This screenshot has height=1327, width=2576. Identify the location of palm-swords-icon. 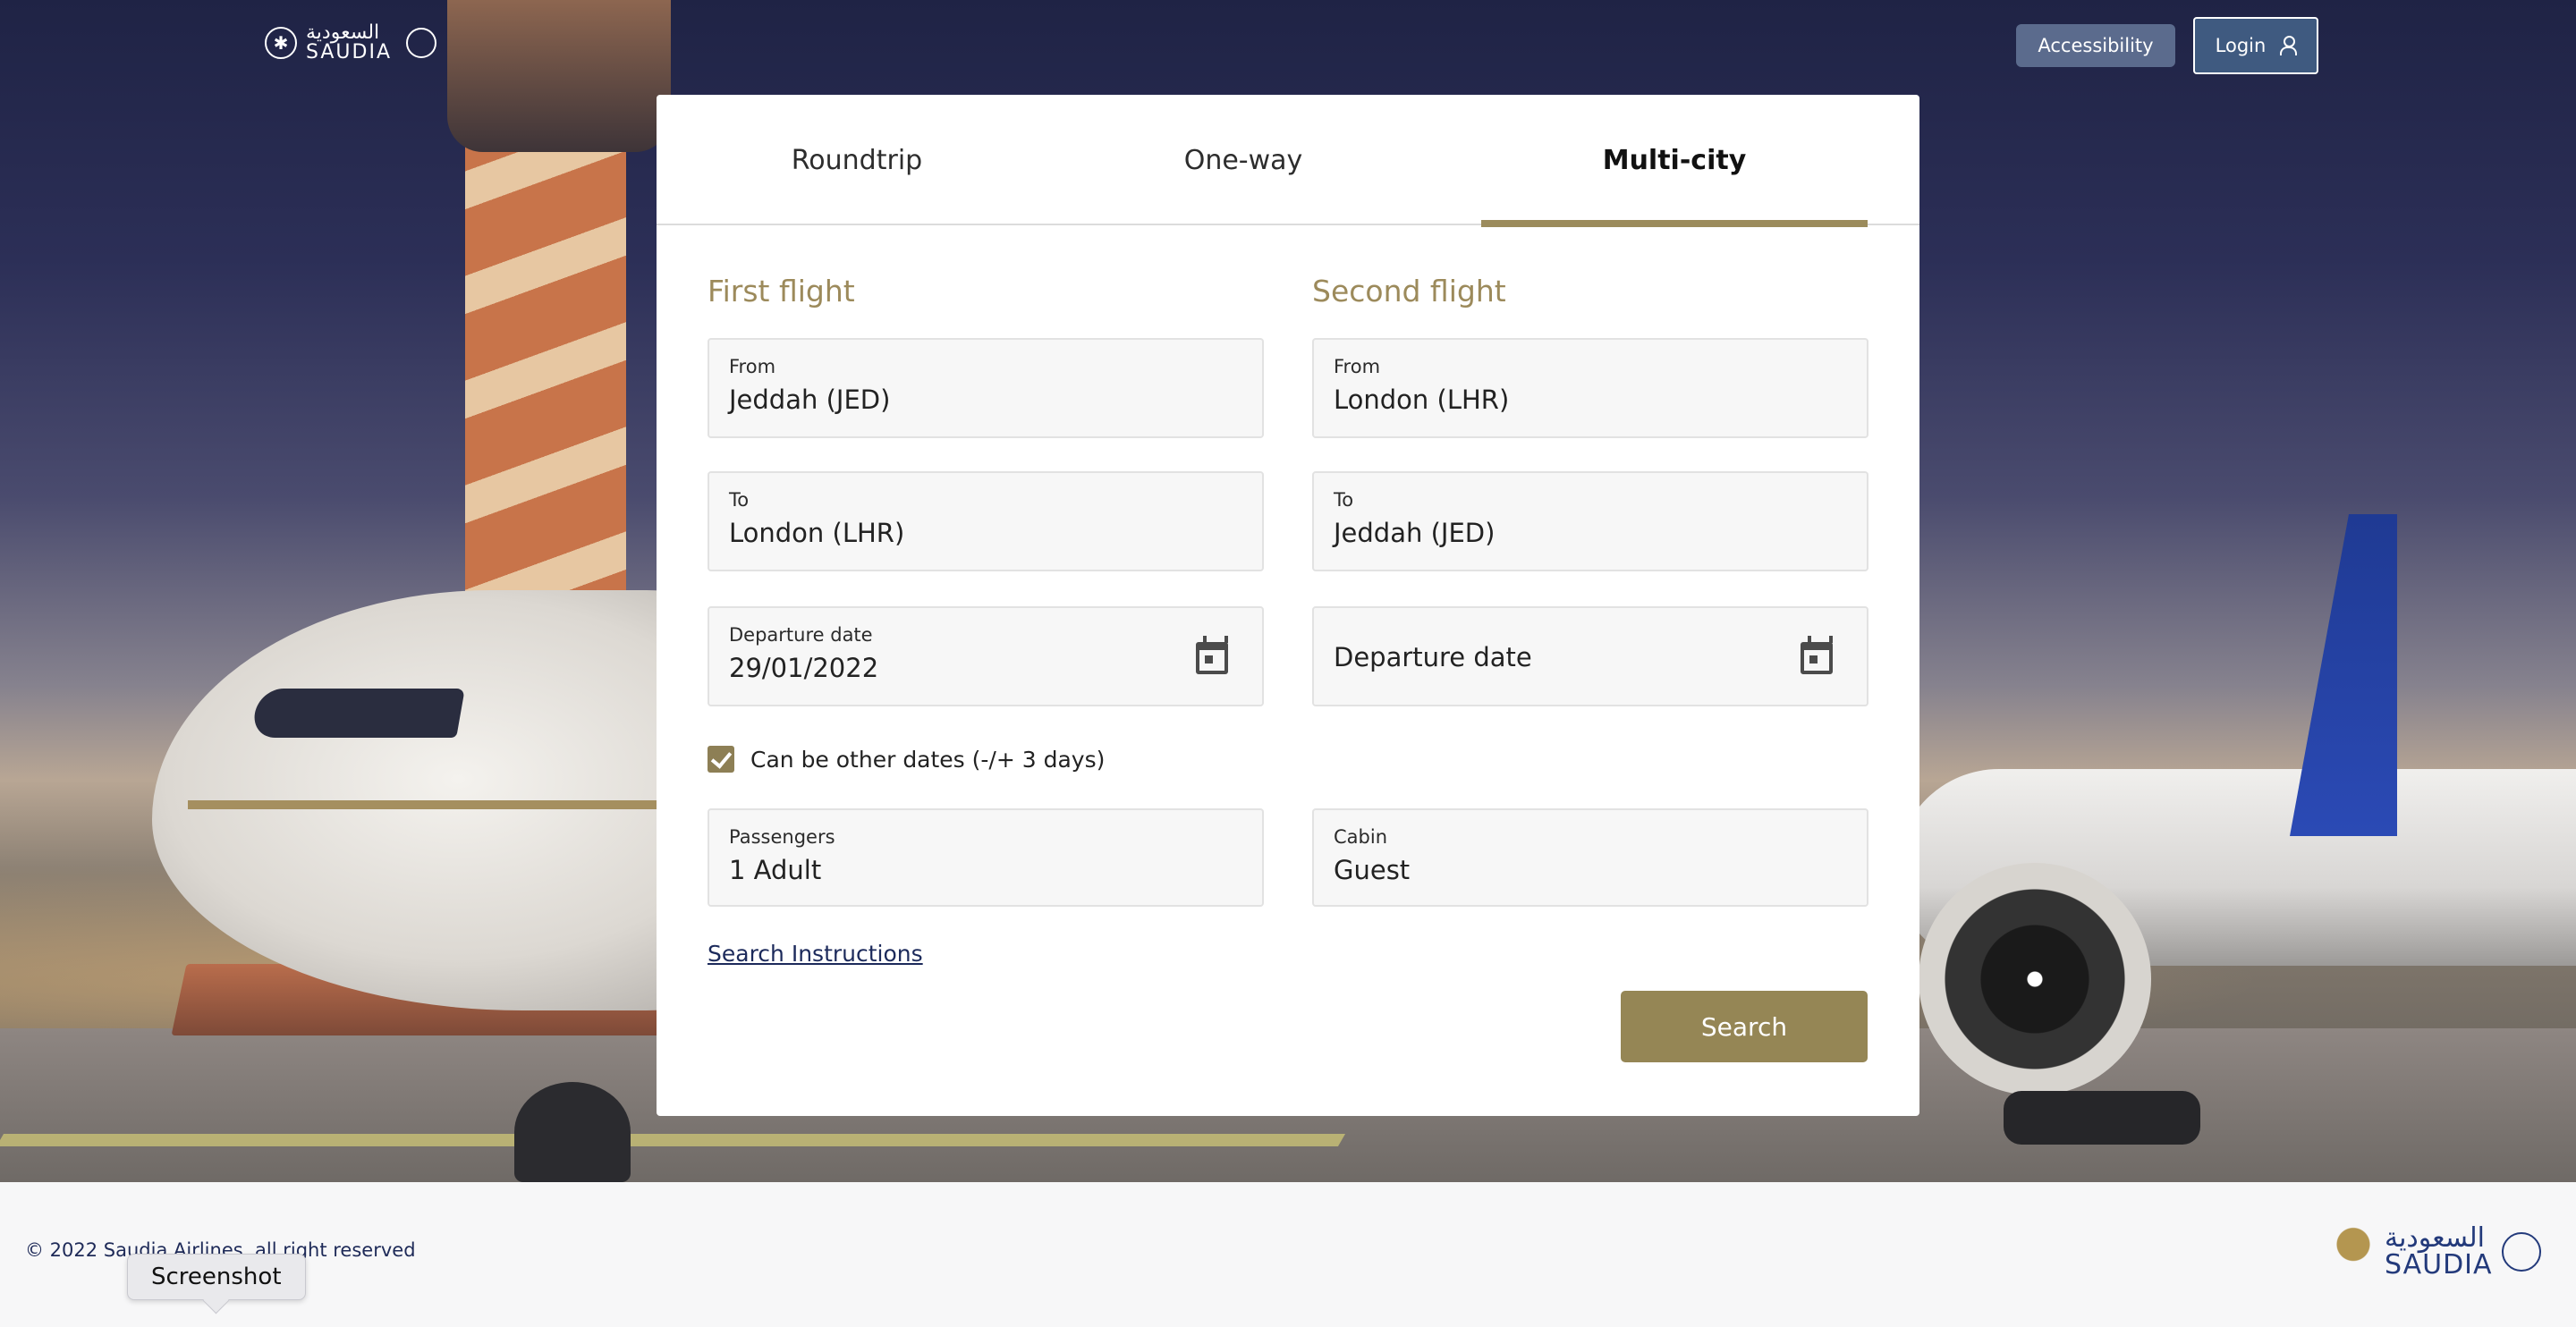
(2353, 1252).